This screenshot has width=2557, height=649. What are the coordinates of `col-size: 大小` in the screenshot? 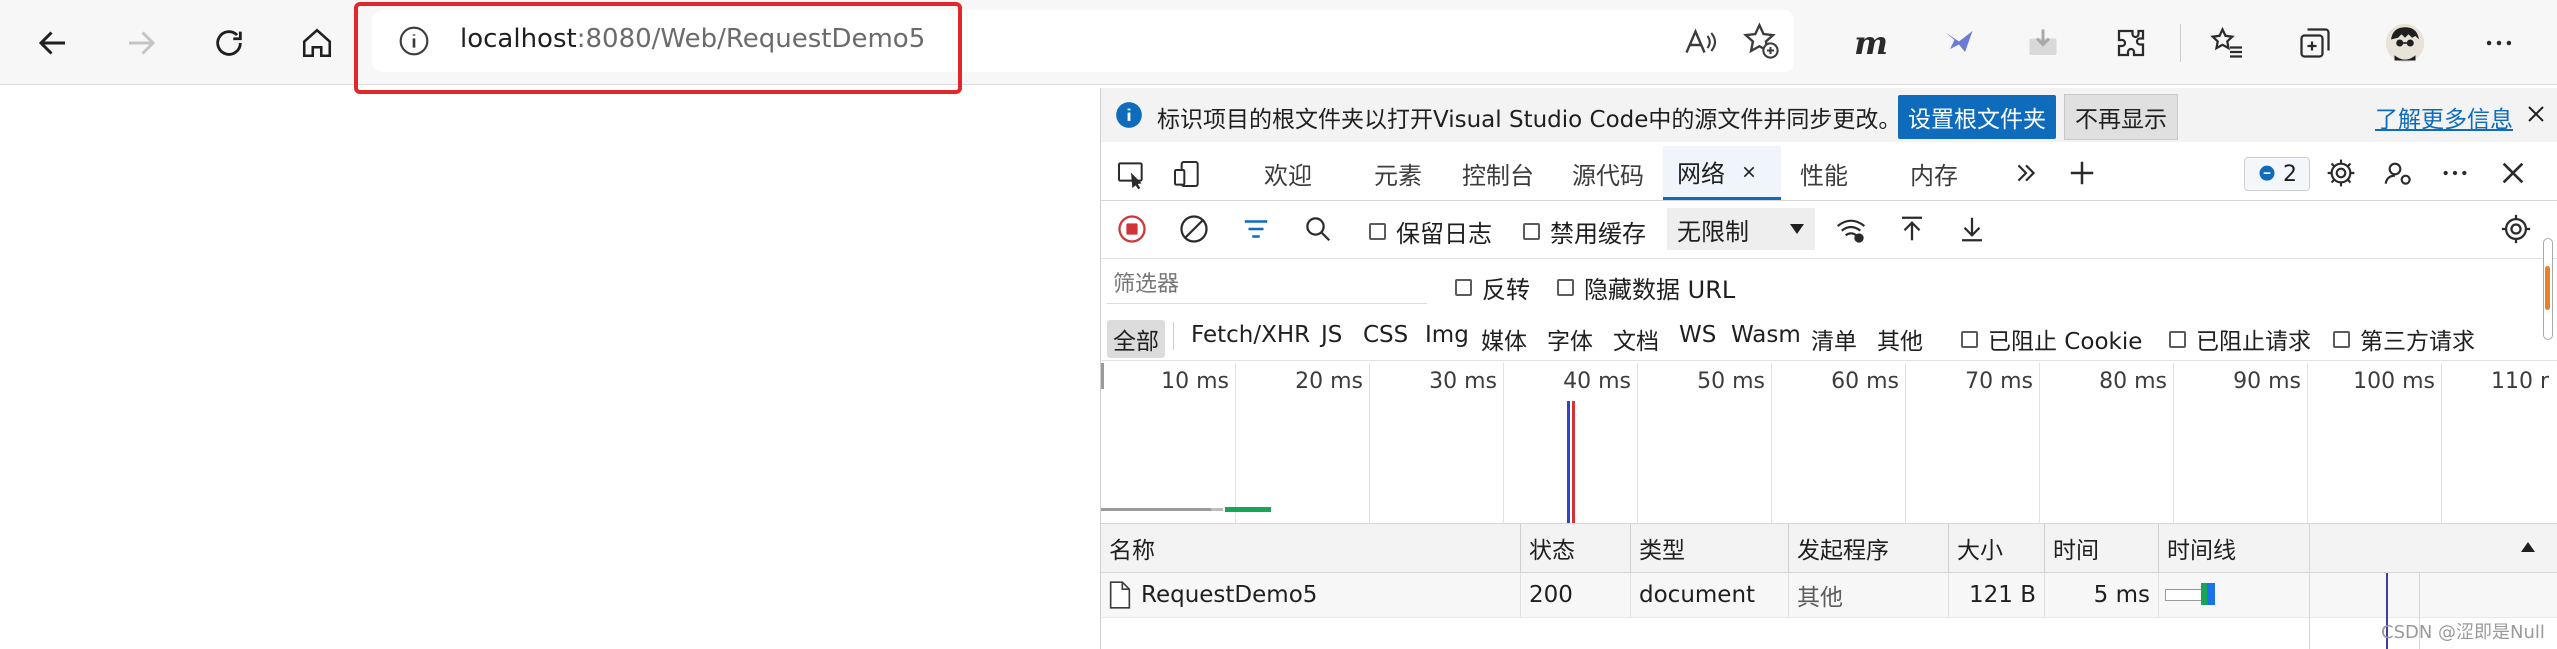 It's located at (1997, 548).